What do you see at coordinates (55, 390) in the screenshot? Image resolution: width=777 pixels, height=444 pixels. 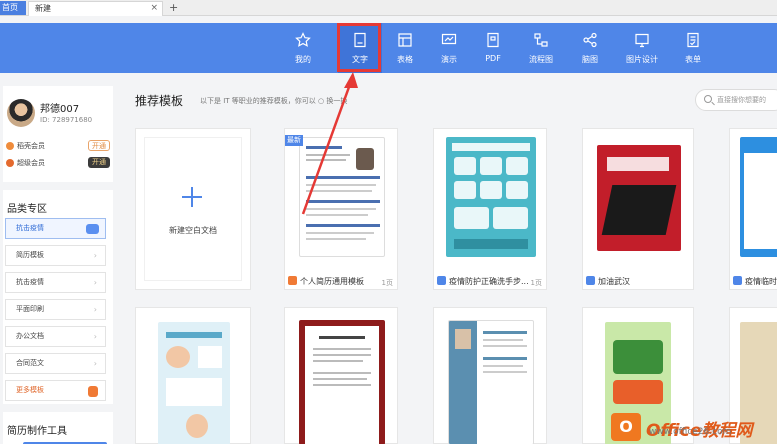 I see `category-item-more: 更多模板` at bounding box center [55, 390].